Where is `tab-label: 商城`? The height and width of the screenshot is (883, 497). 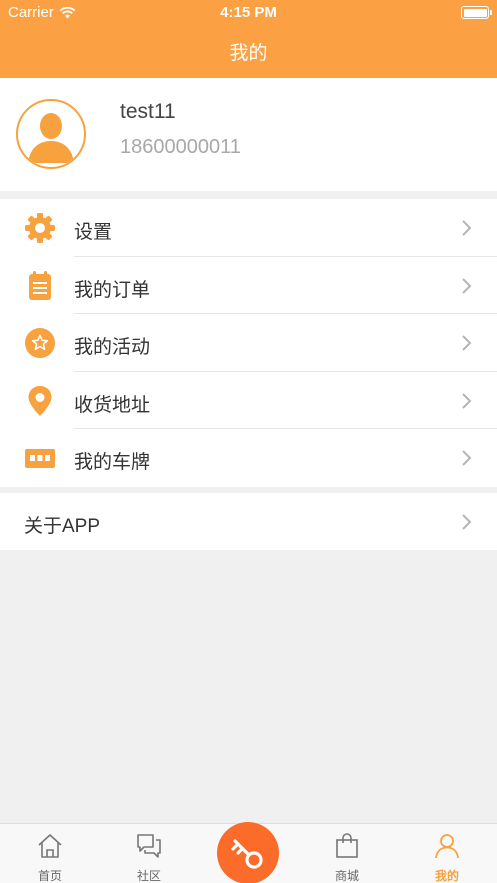 tab-label: 商城 is located at coordinates (346, 876).